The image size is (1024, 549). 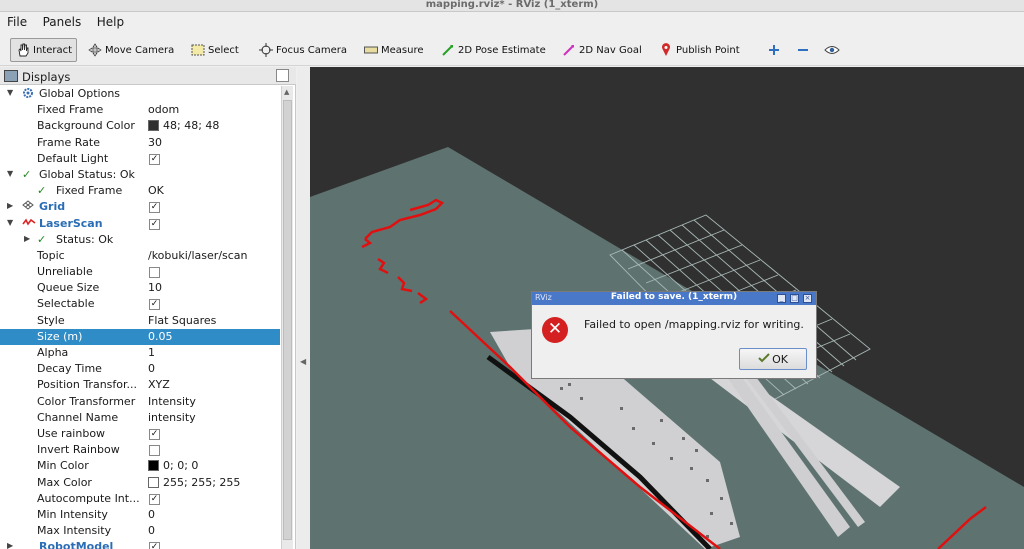 What do you see at coordinates (172, 417) in the screenshot?
I see `tree-value: intensity` at bounding box center [172, 417].